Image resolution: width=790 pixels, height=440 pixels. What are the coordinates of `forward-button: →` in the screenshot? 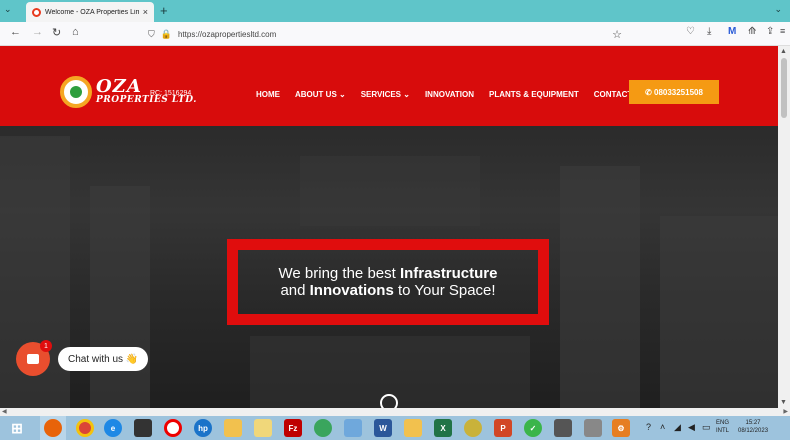 It's located at (37, 32).